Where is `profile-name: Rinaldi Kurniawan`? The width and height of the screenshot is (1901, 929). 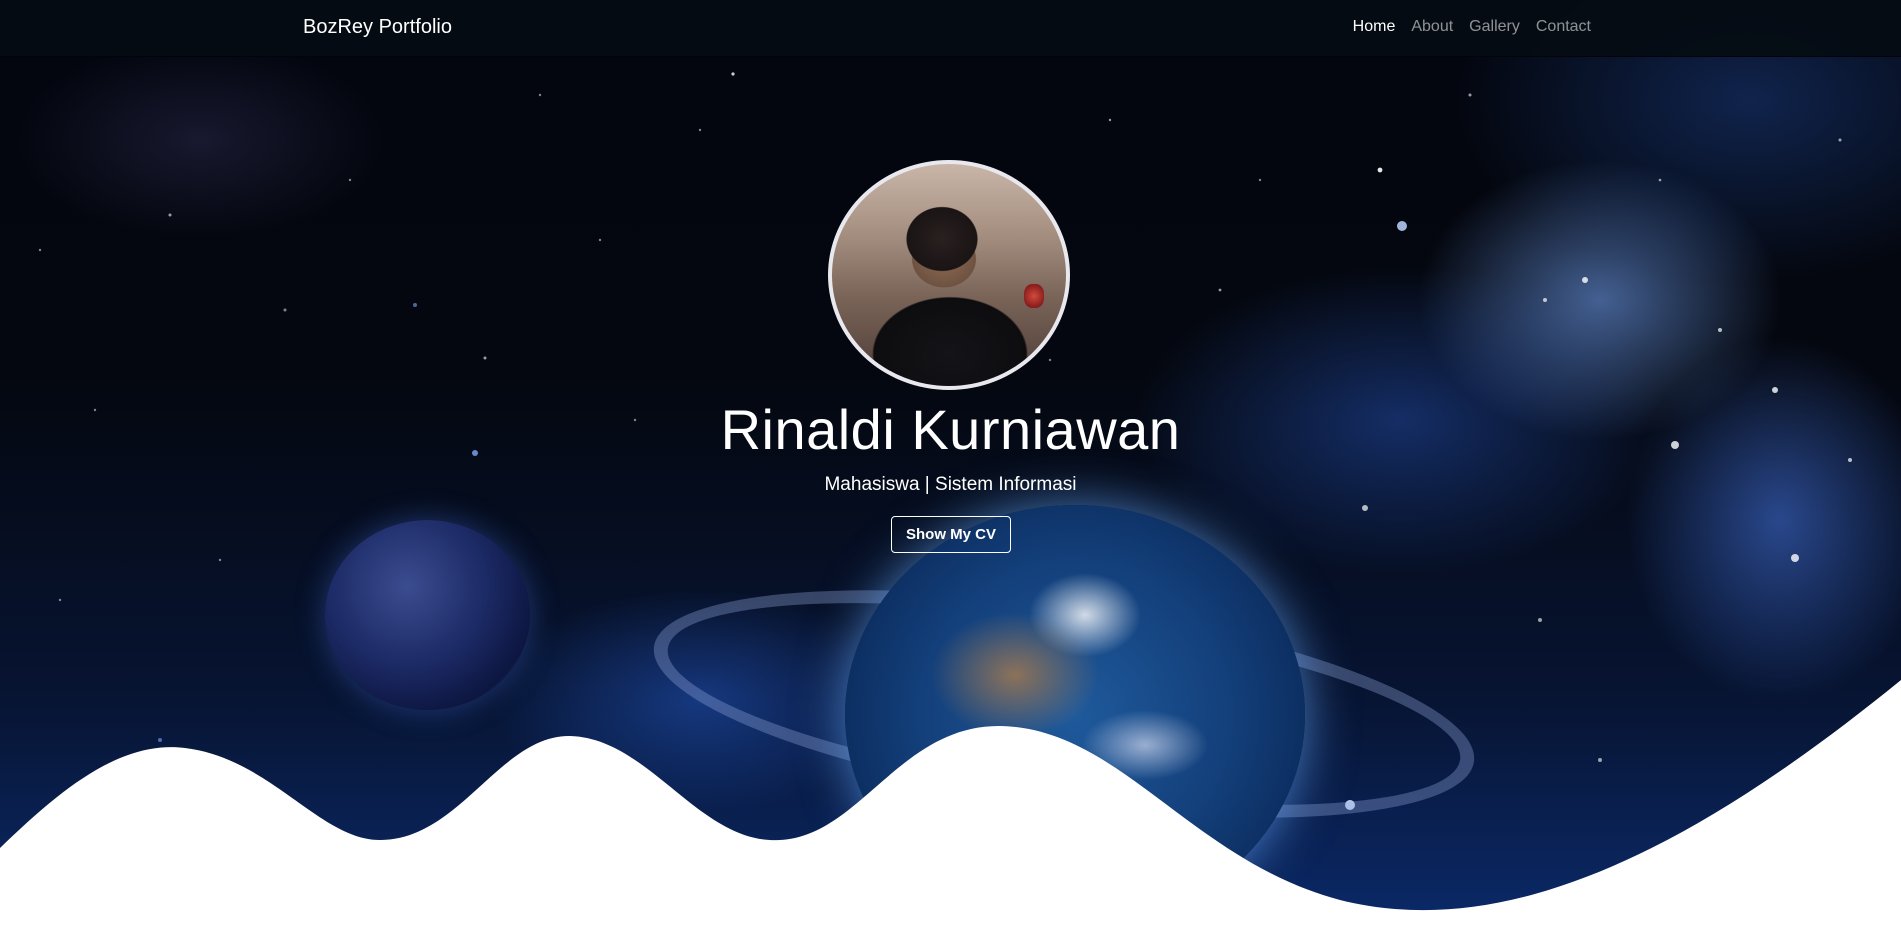
profile-name: Rinaldi Kurniawan is located at coordinates (950, 429).